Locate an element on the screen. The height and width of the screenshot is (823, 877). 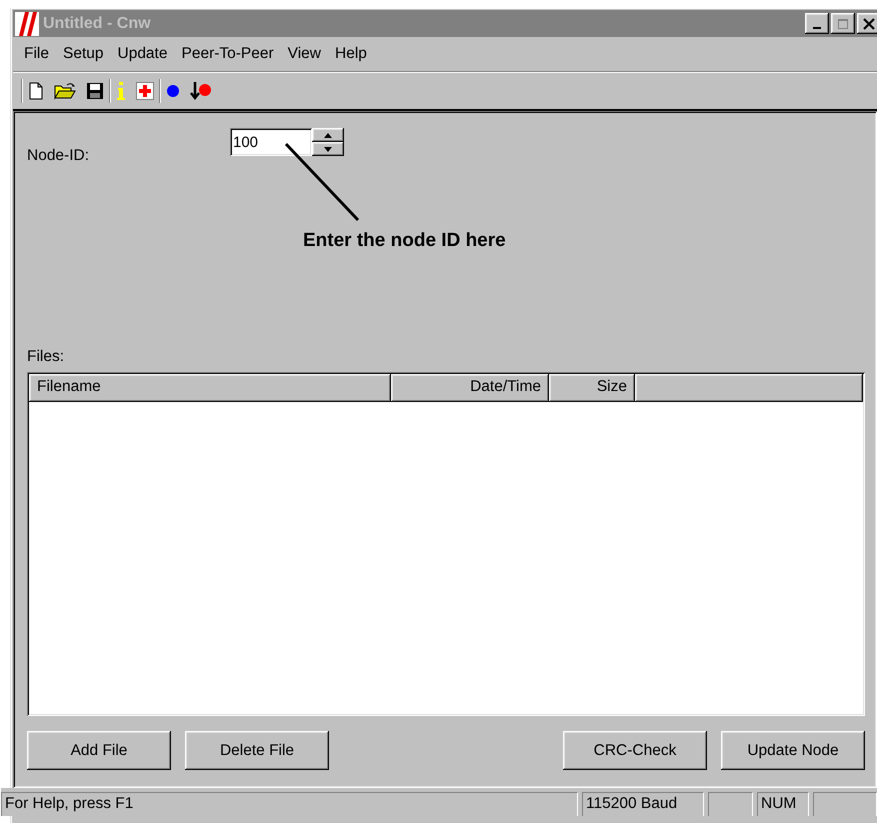
spin-up-button is located at coordinates (328, 135).